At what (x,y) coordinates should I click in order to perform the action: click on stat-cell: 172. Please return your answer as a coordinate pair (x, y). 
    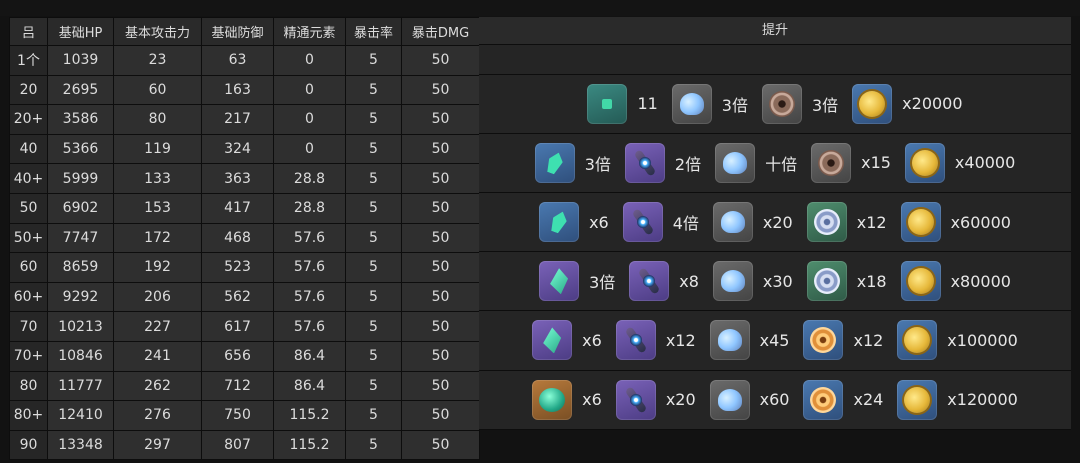
    Looking at the image, I should click on (157, 238).